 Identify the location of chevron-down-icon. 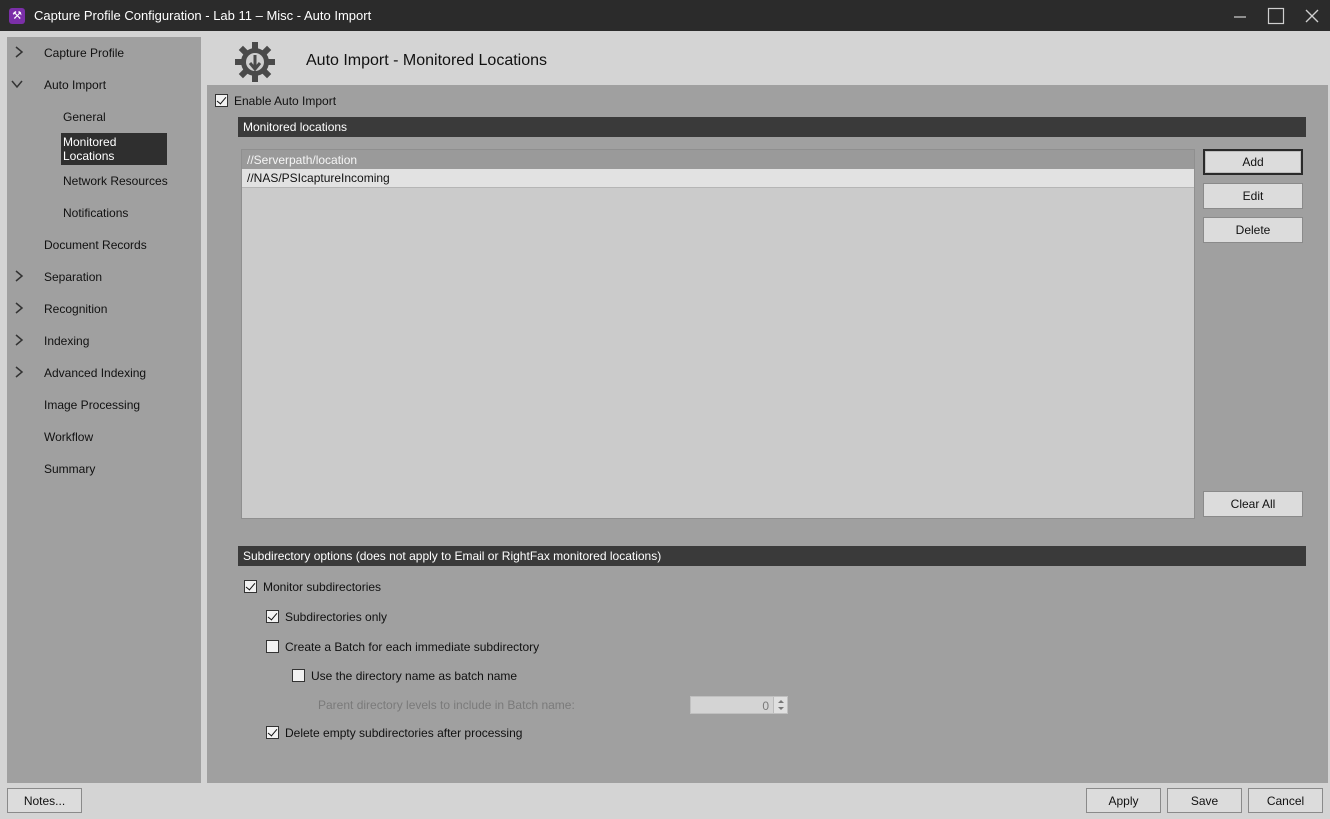
(17, 84).